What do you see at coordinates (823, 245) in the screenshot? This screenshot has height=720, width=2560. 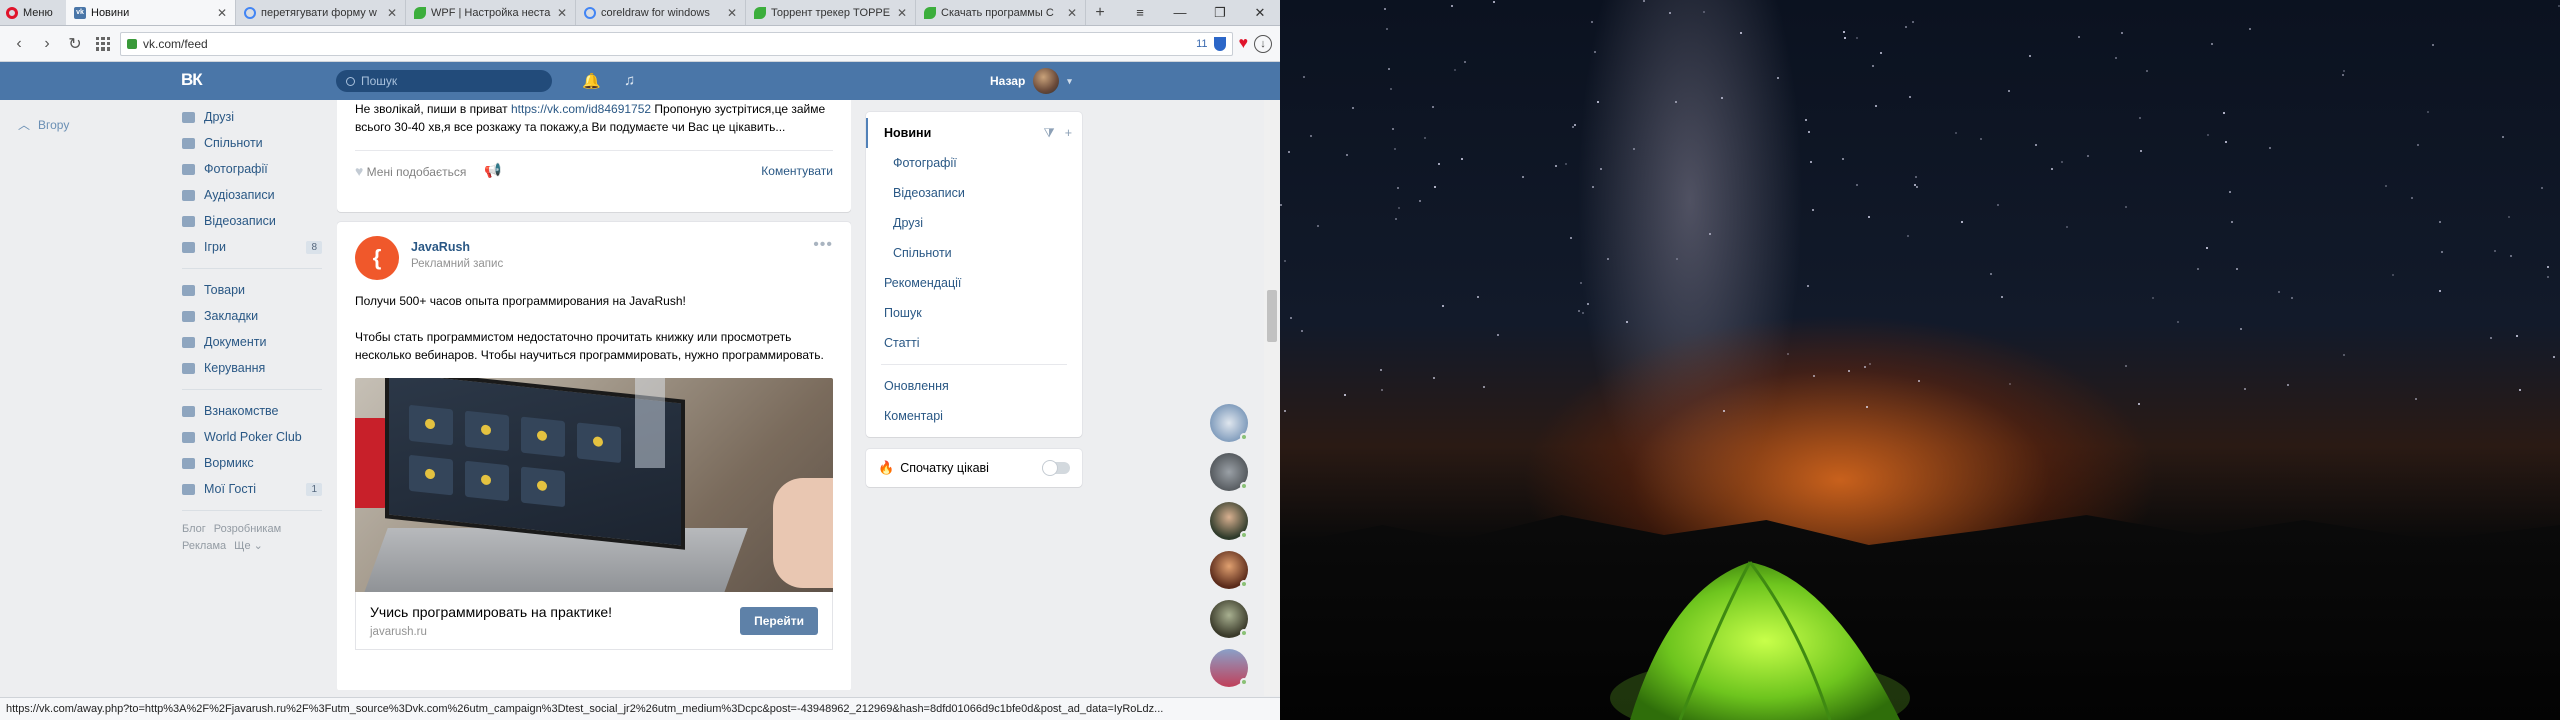 I see `more-options-icon: •••` at bounding box center [823, 245].